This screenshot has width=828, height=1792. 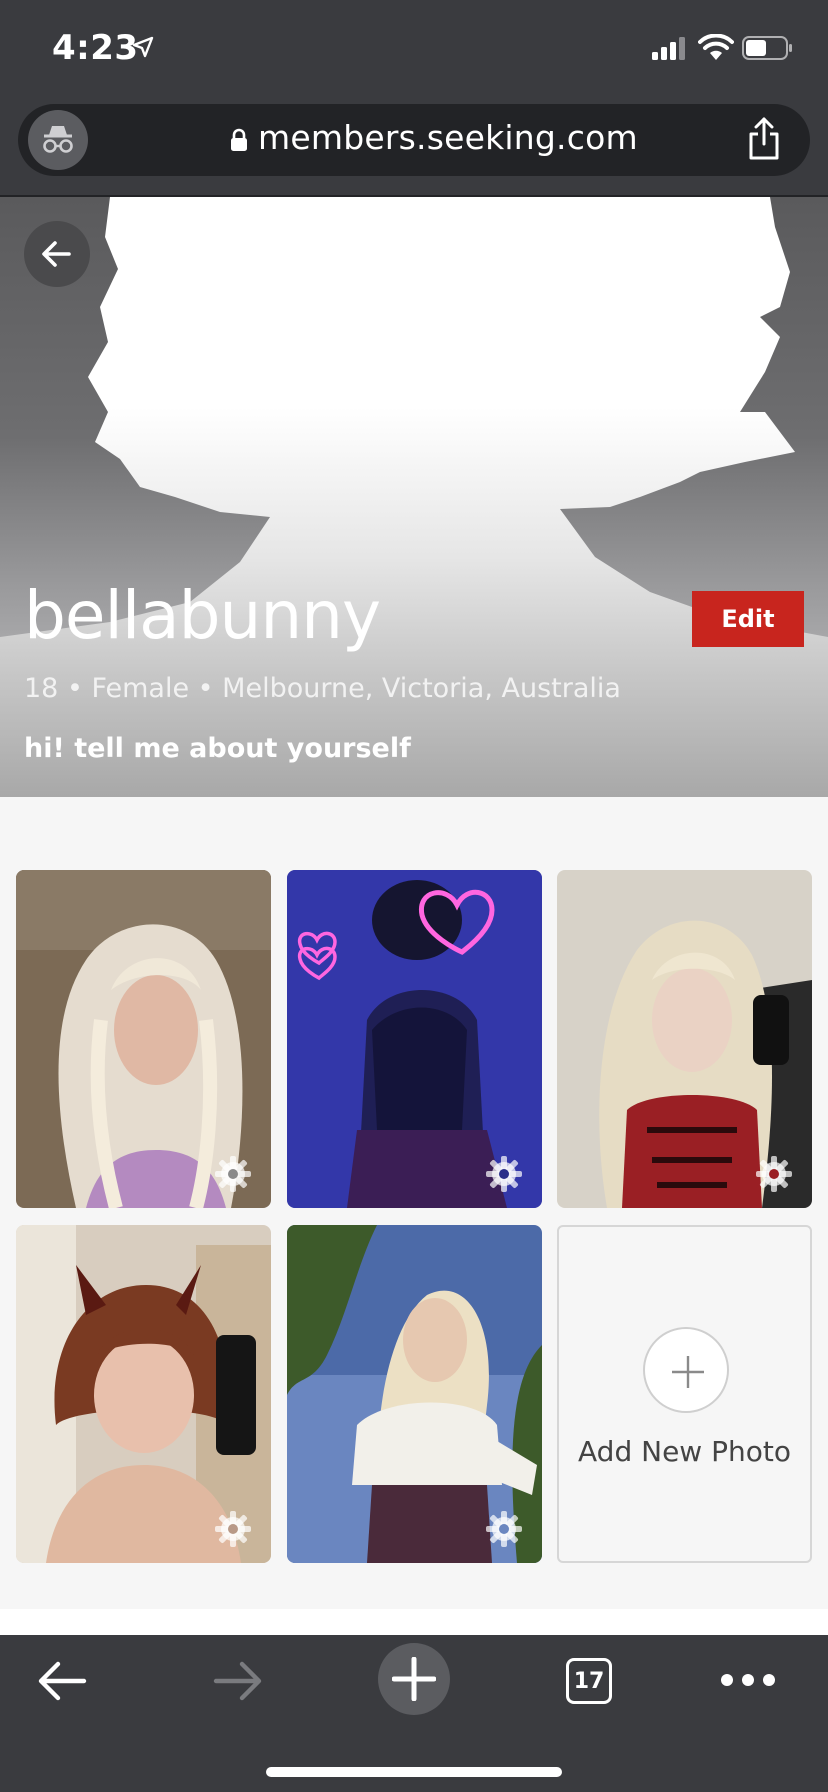 What do you see at coordinates (143, 47) in the screenshot?
I see `location-arrow-icon` at bounding box center [143, 47].